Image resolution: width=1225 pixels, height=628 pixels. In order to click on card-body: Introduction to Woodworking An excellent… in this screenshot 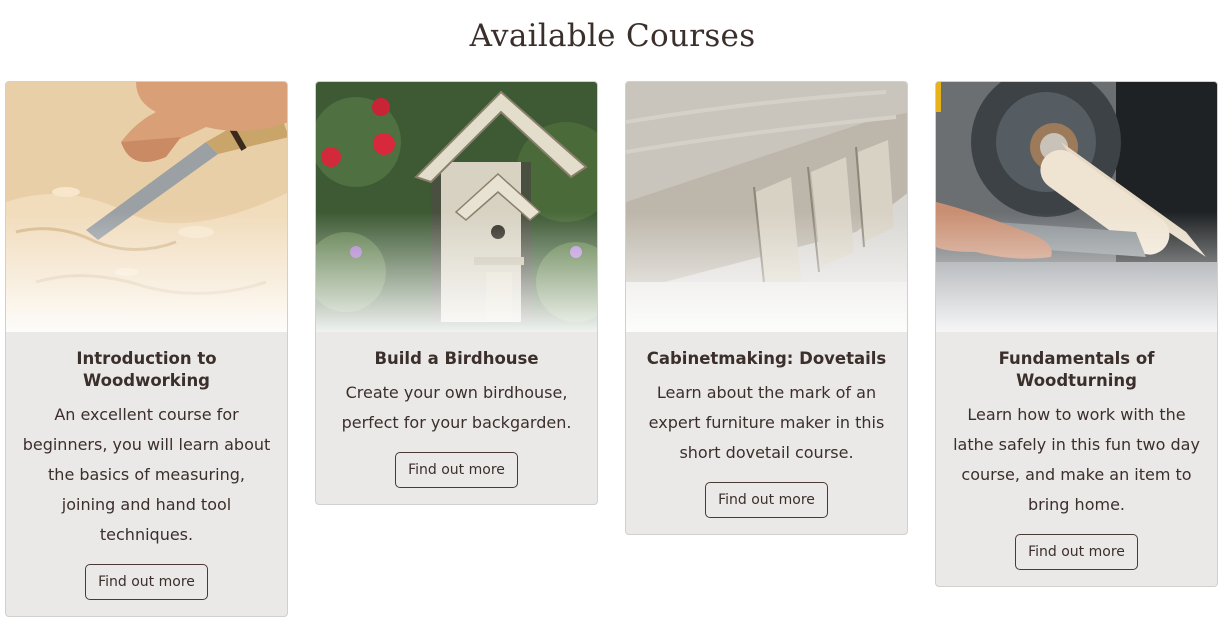, I will do `click(146, 474)`.